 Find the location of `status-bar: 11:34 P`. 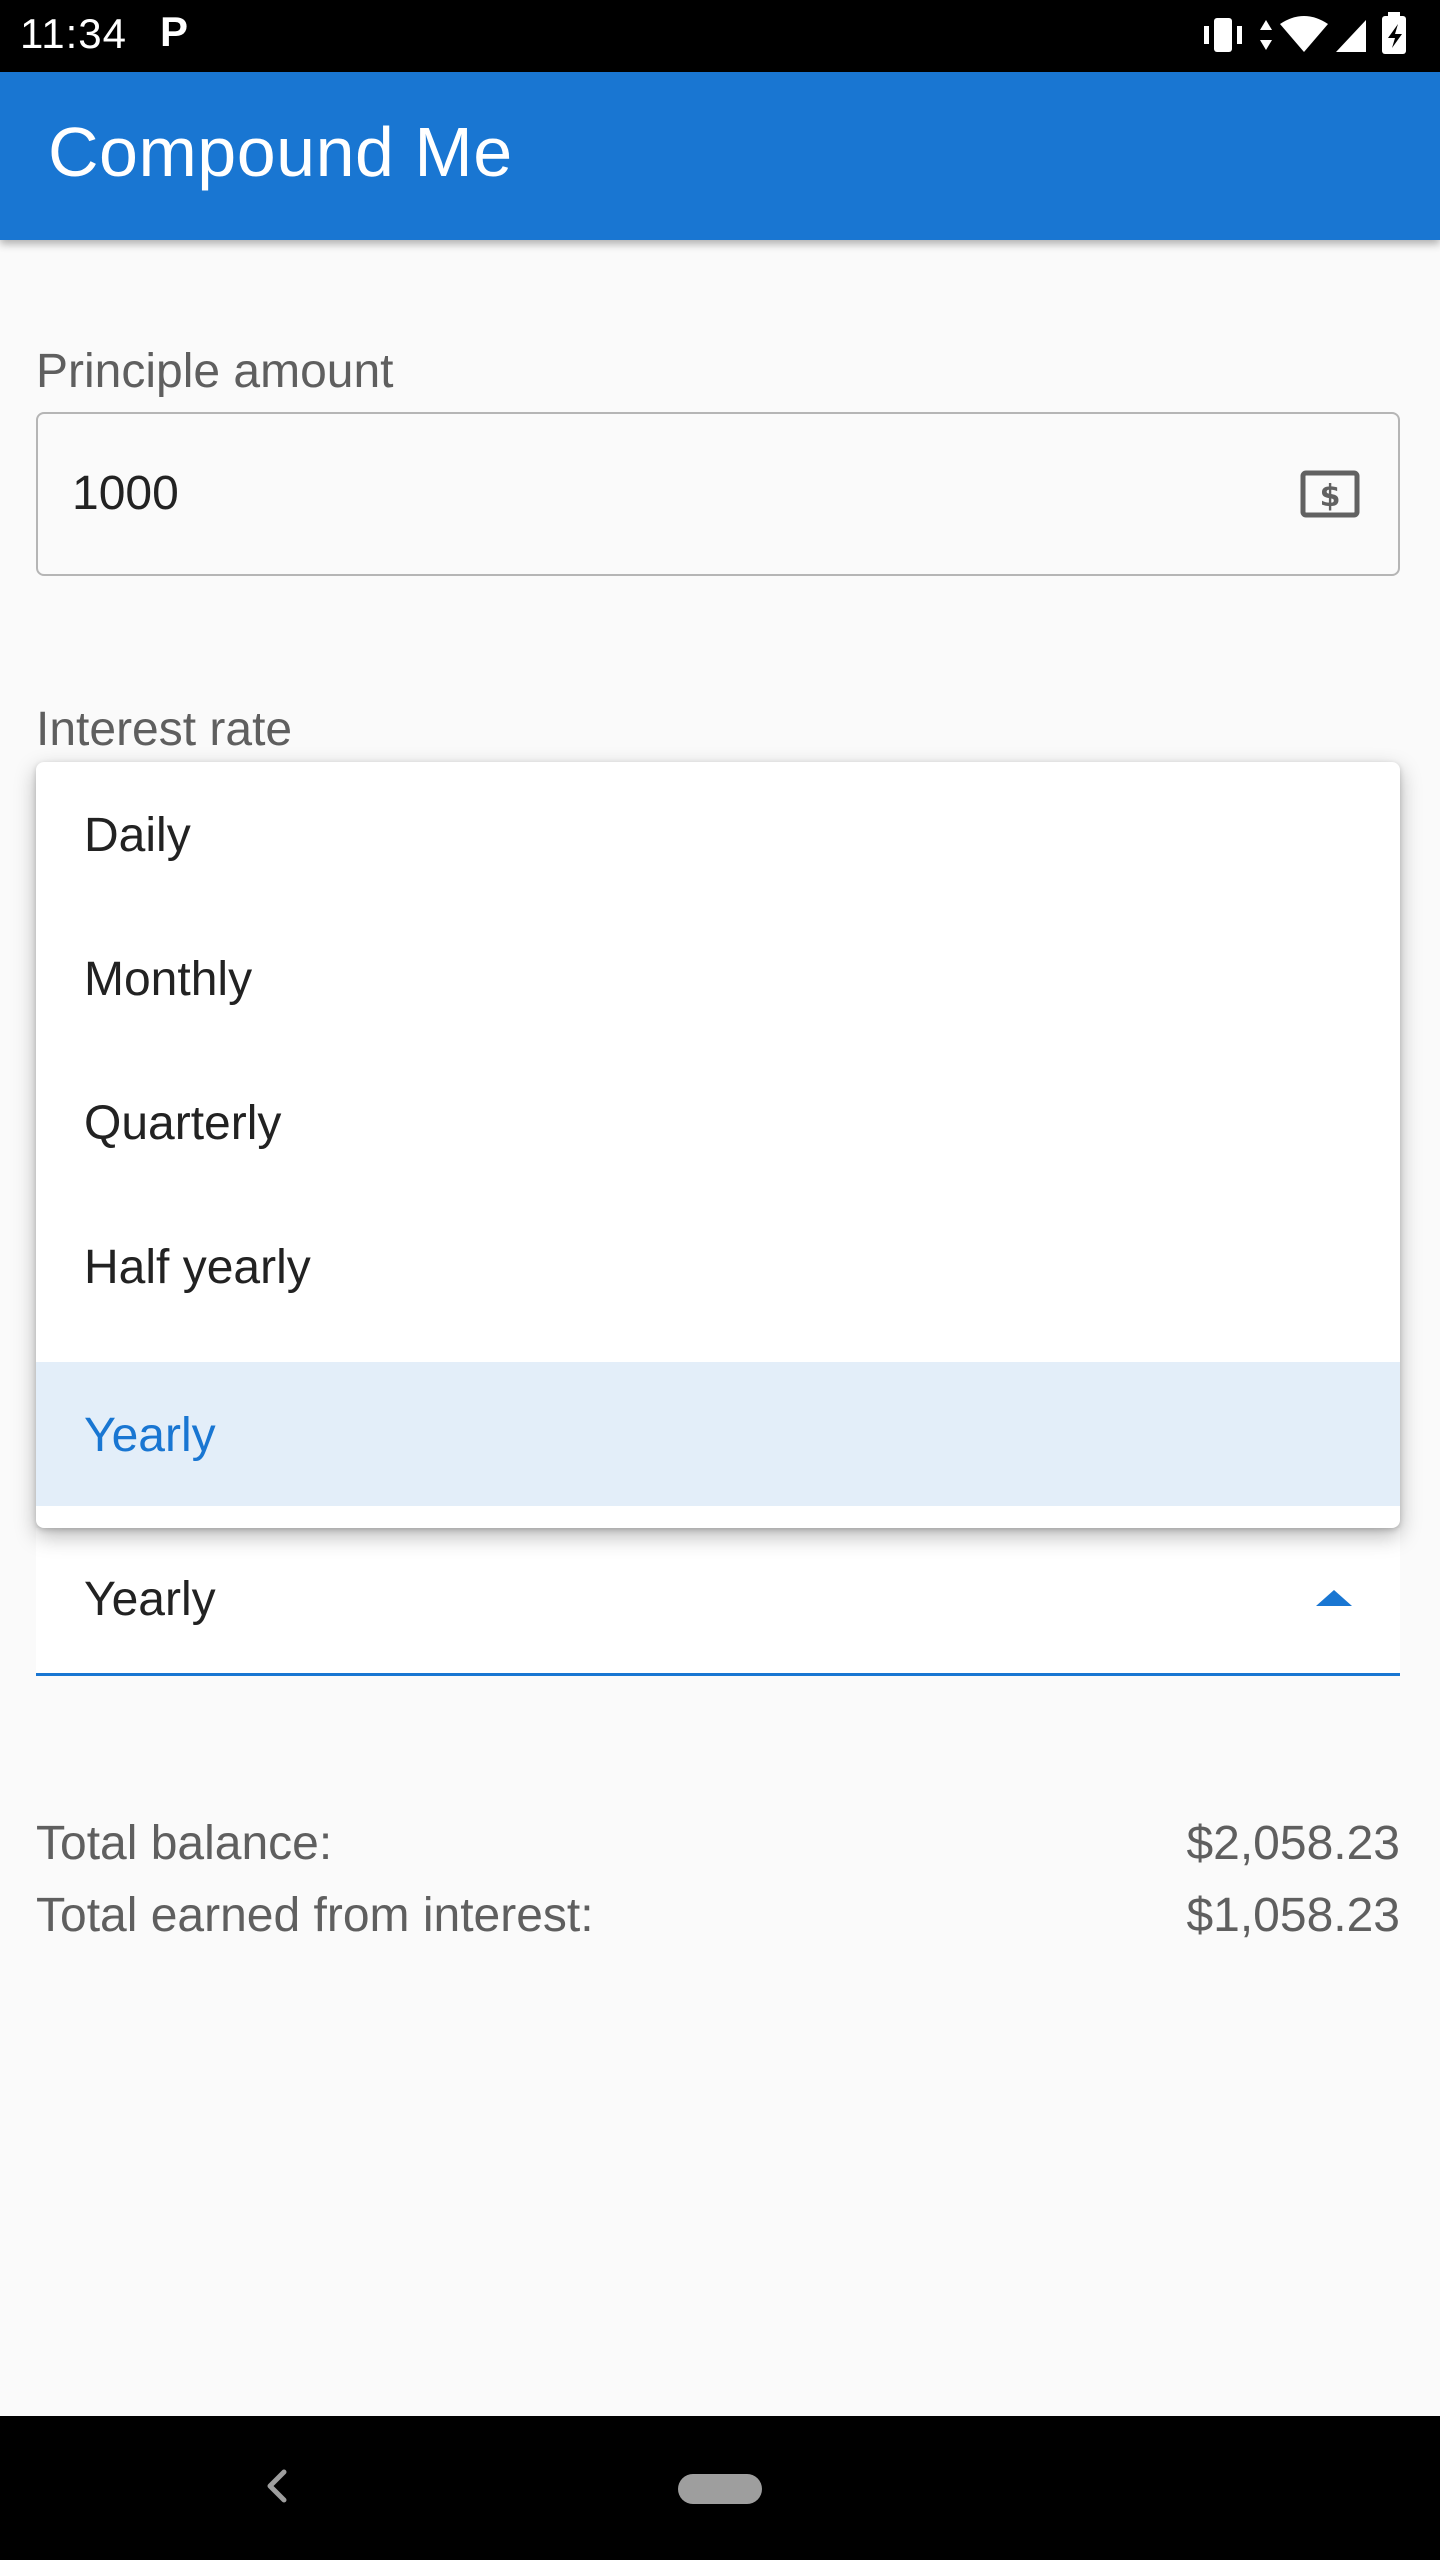

status-bar: 11:34 P is located at coordinates (720, 36).